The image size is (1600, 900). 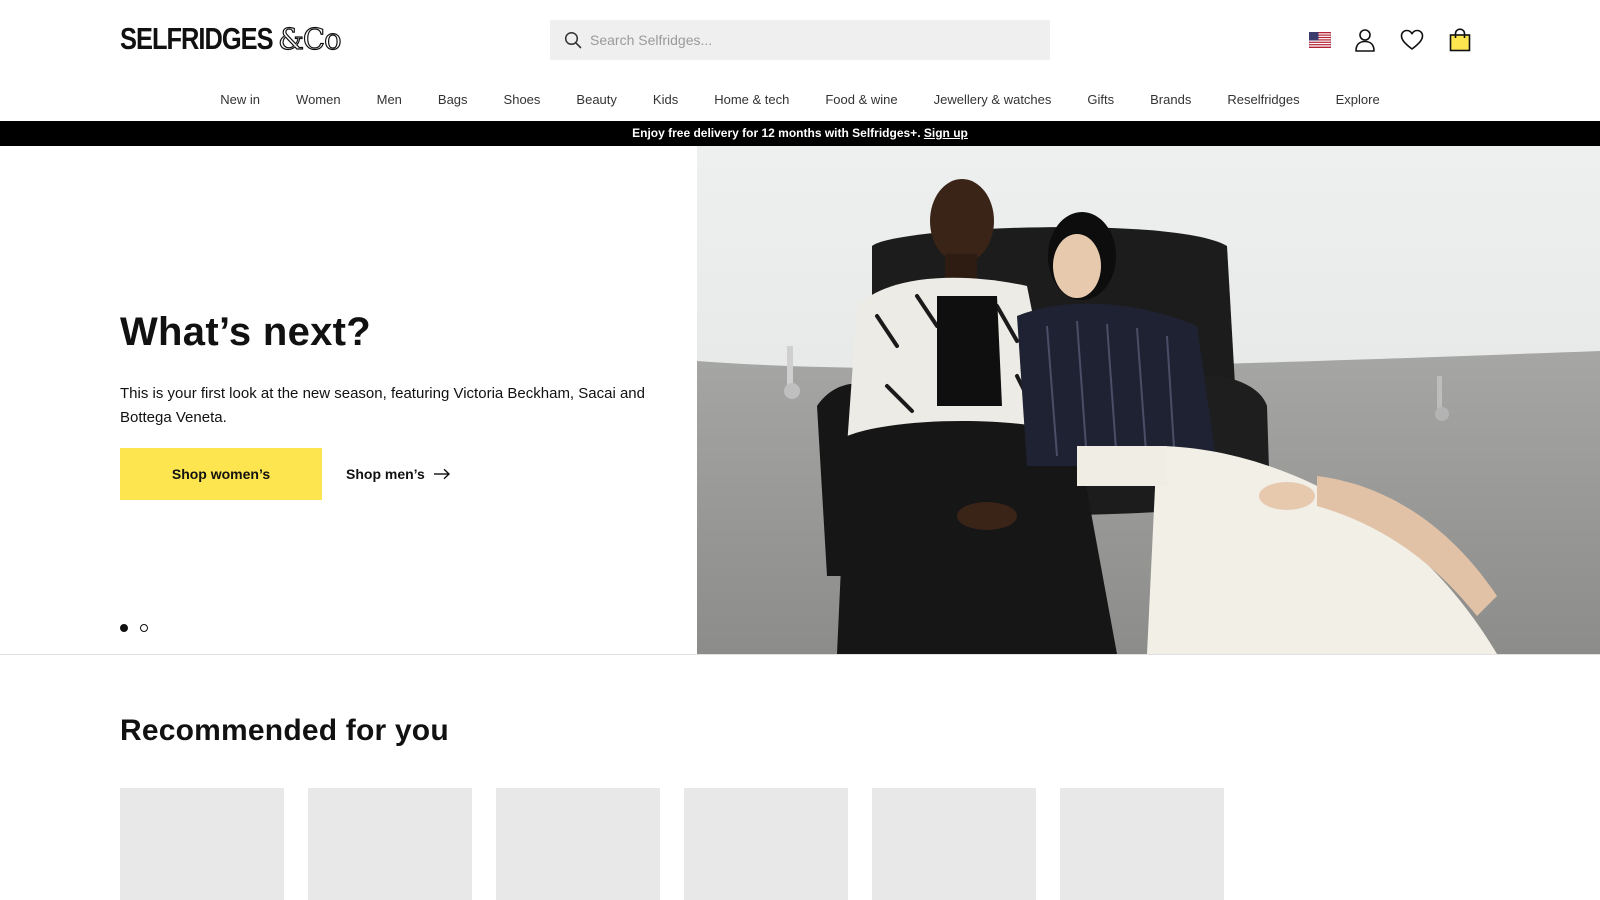 I want to click on search-input, so click(x=815, y=40).